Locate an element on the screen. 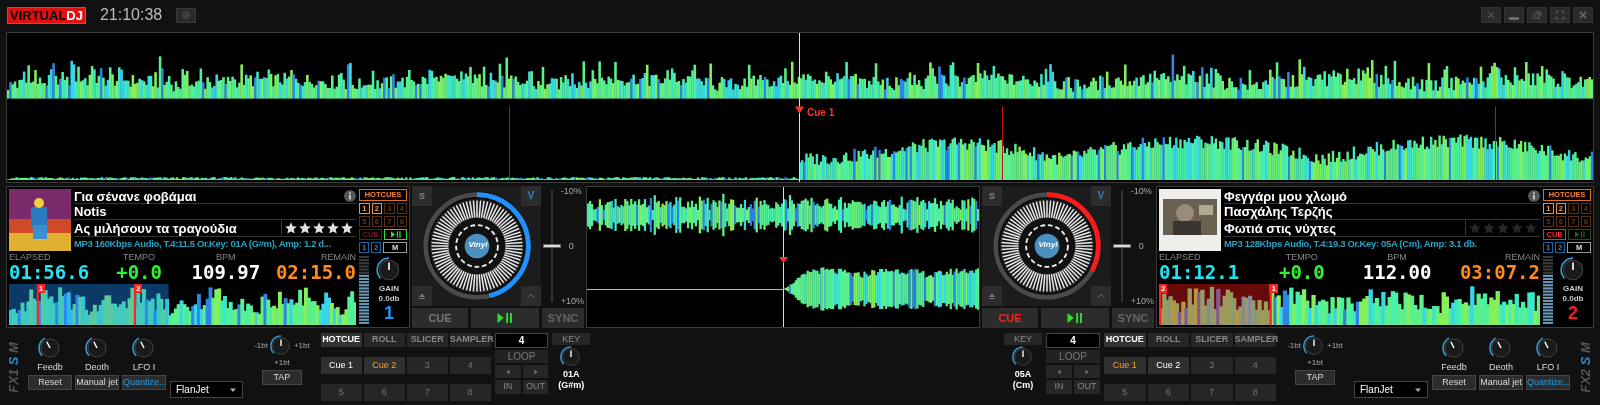 The image size is (1600, 405). gain-label: GAIN is located at coordinates (389, 289).